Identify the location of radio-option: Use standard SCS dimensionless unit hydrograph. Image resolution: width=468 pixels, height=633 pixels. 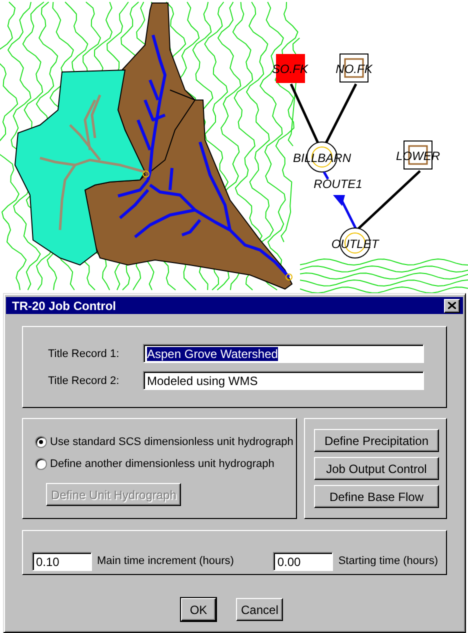
(164, 442).